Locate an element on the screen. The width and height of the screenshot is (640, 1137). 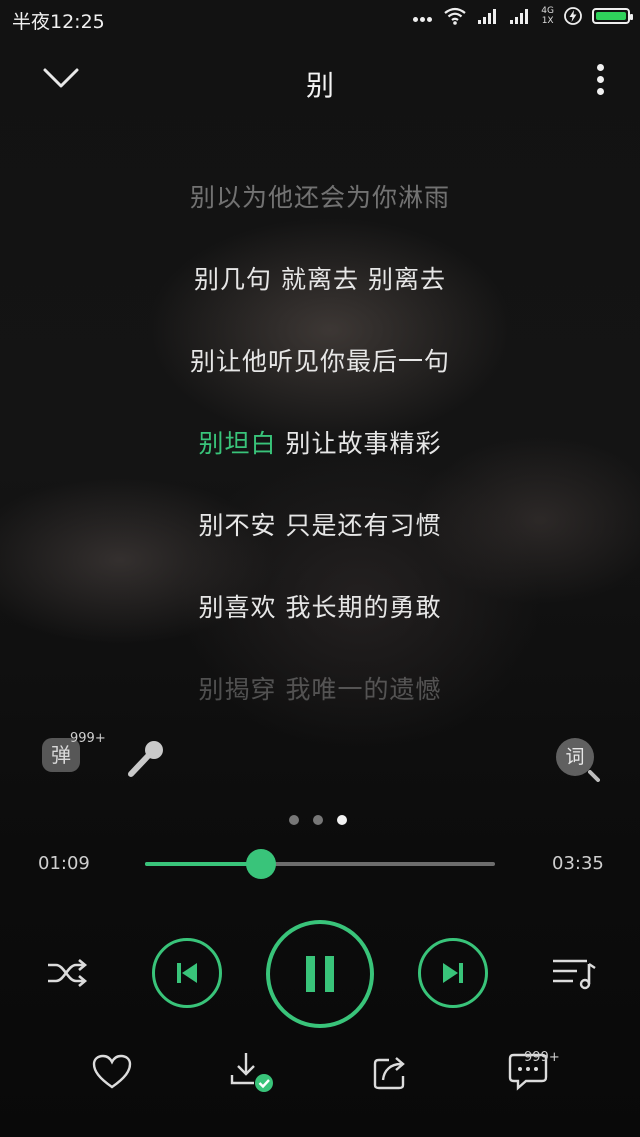
current-time: 01:09 is located at coordinates (64, 863).